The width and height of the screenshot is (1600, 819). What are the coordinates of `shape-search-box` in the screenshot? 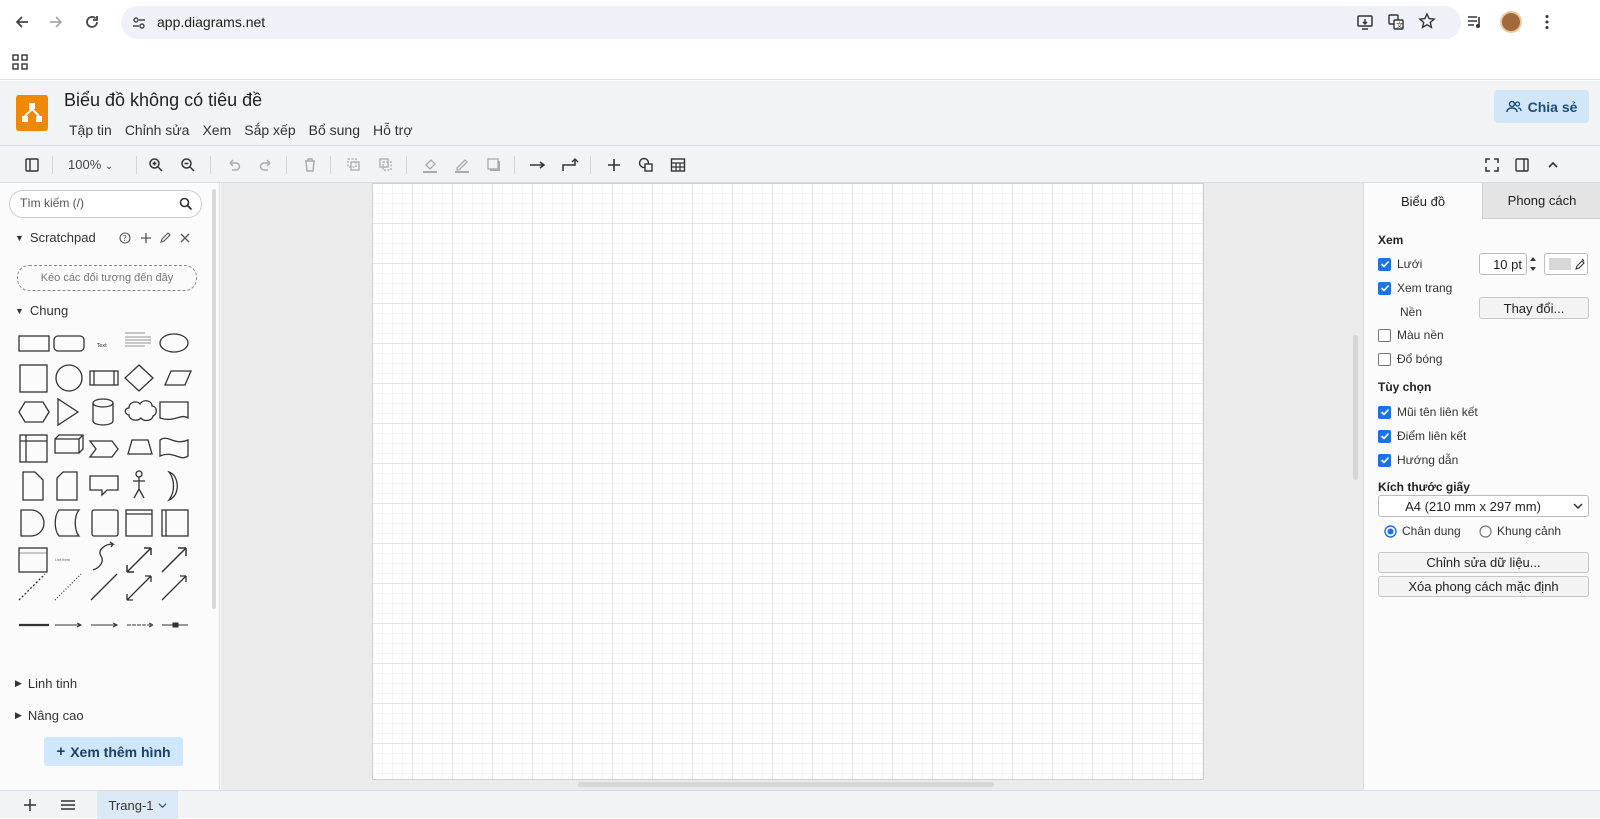 It's located at (105, 204).